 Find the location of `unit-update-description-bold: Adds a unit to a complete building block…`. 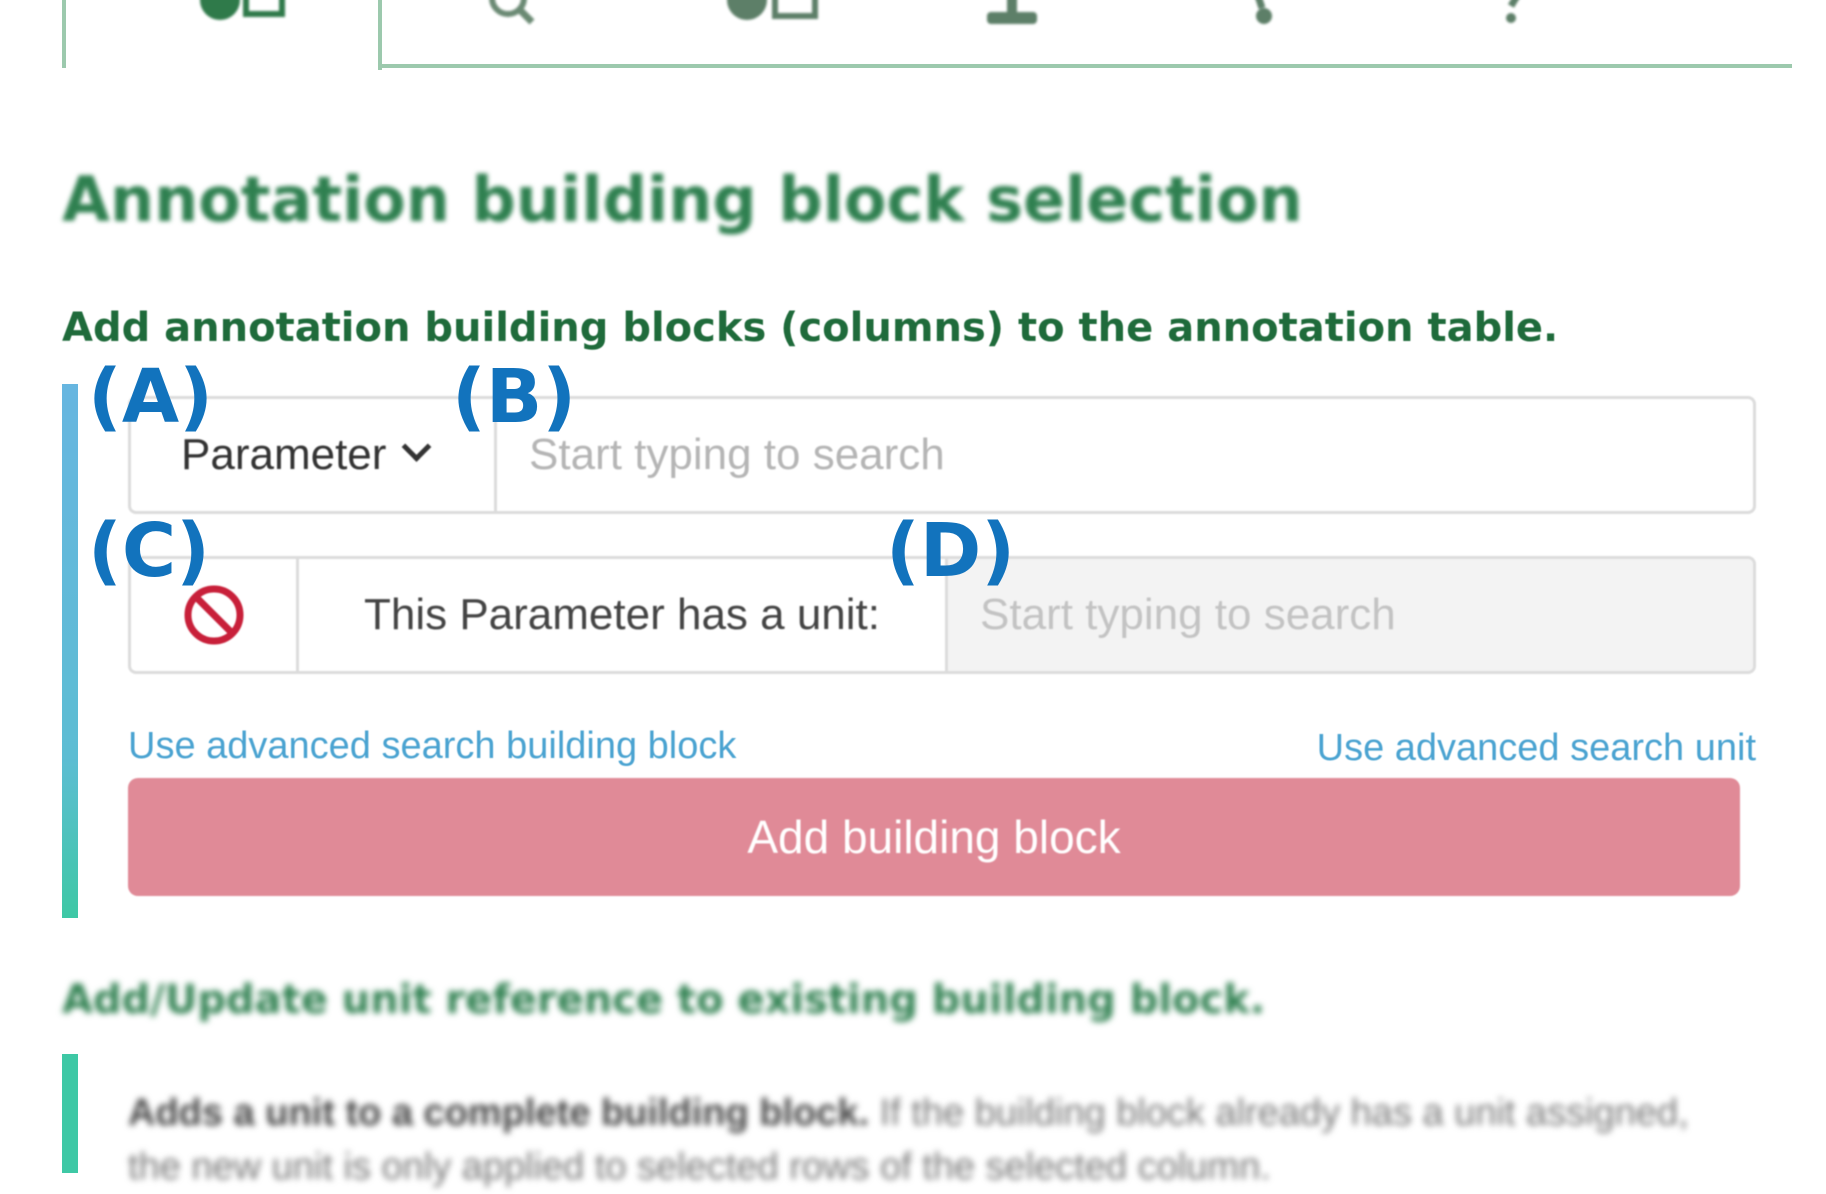

unit-update-description-bold: Adds a unit to a complete building block… is located at coordinates (499, 1113).